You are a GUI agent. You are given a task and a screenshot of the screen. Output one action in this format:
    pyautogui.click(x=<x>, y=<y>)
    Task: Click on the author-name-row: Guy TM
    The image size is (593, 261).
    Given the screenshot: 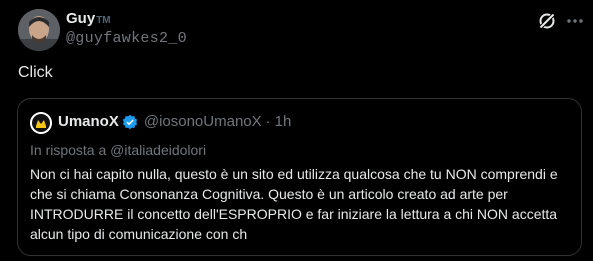 What is the action you would take?
    pyautogui.click(x=88, y=18)
    